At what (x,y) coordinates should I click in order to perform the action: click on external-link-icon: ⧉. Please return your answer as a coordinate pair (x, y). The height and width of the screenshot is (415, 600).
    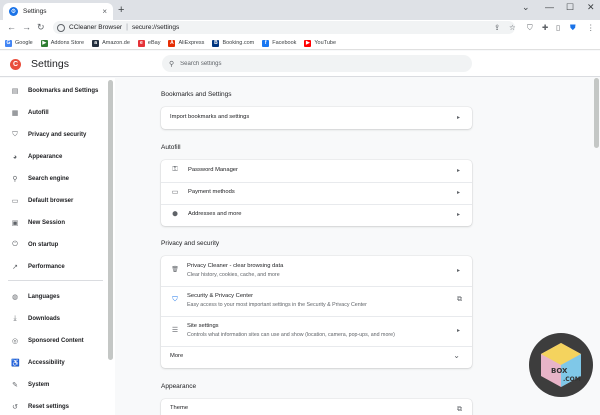
    Looking at the image, I should click on (459, 299).